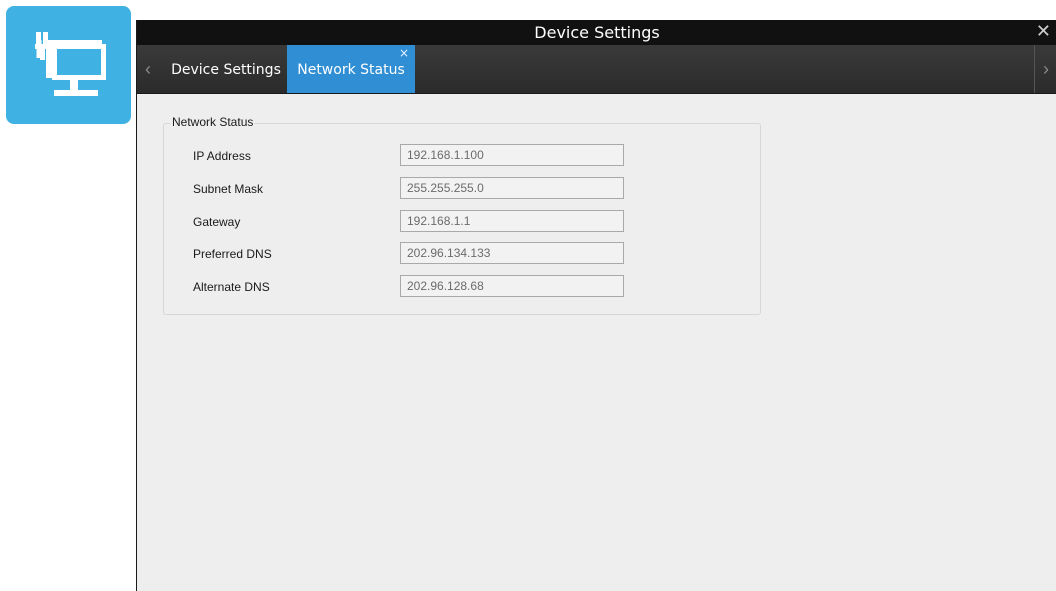  Describe the element at coordinates (232, 254) in the screenshot. I see `field-label: Preferred DNS` at that location.